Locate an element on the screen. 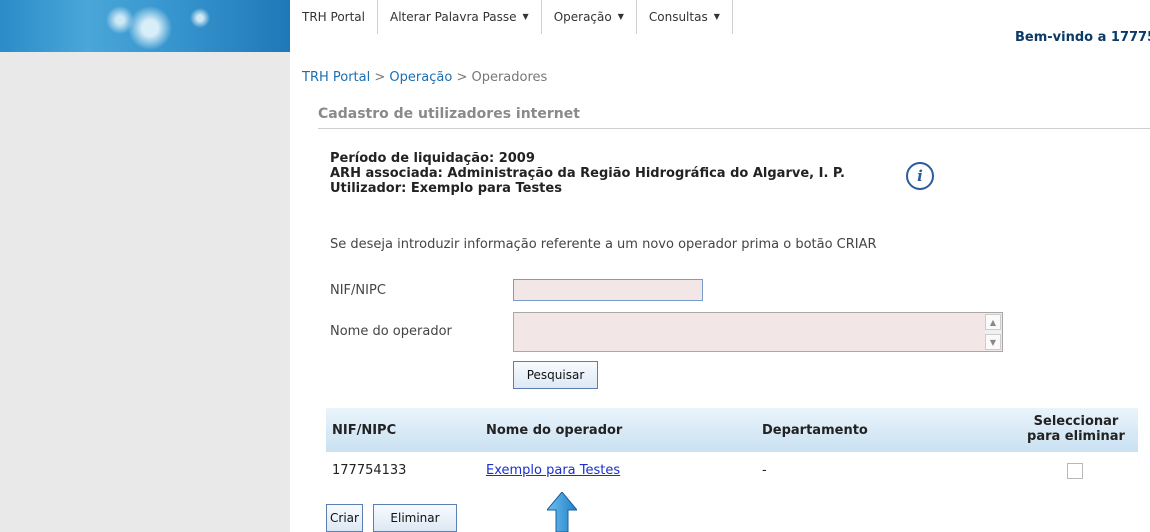 The image size is (1150, 532). menu-label: Operação is located at coordinates (582, 17).